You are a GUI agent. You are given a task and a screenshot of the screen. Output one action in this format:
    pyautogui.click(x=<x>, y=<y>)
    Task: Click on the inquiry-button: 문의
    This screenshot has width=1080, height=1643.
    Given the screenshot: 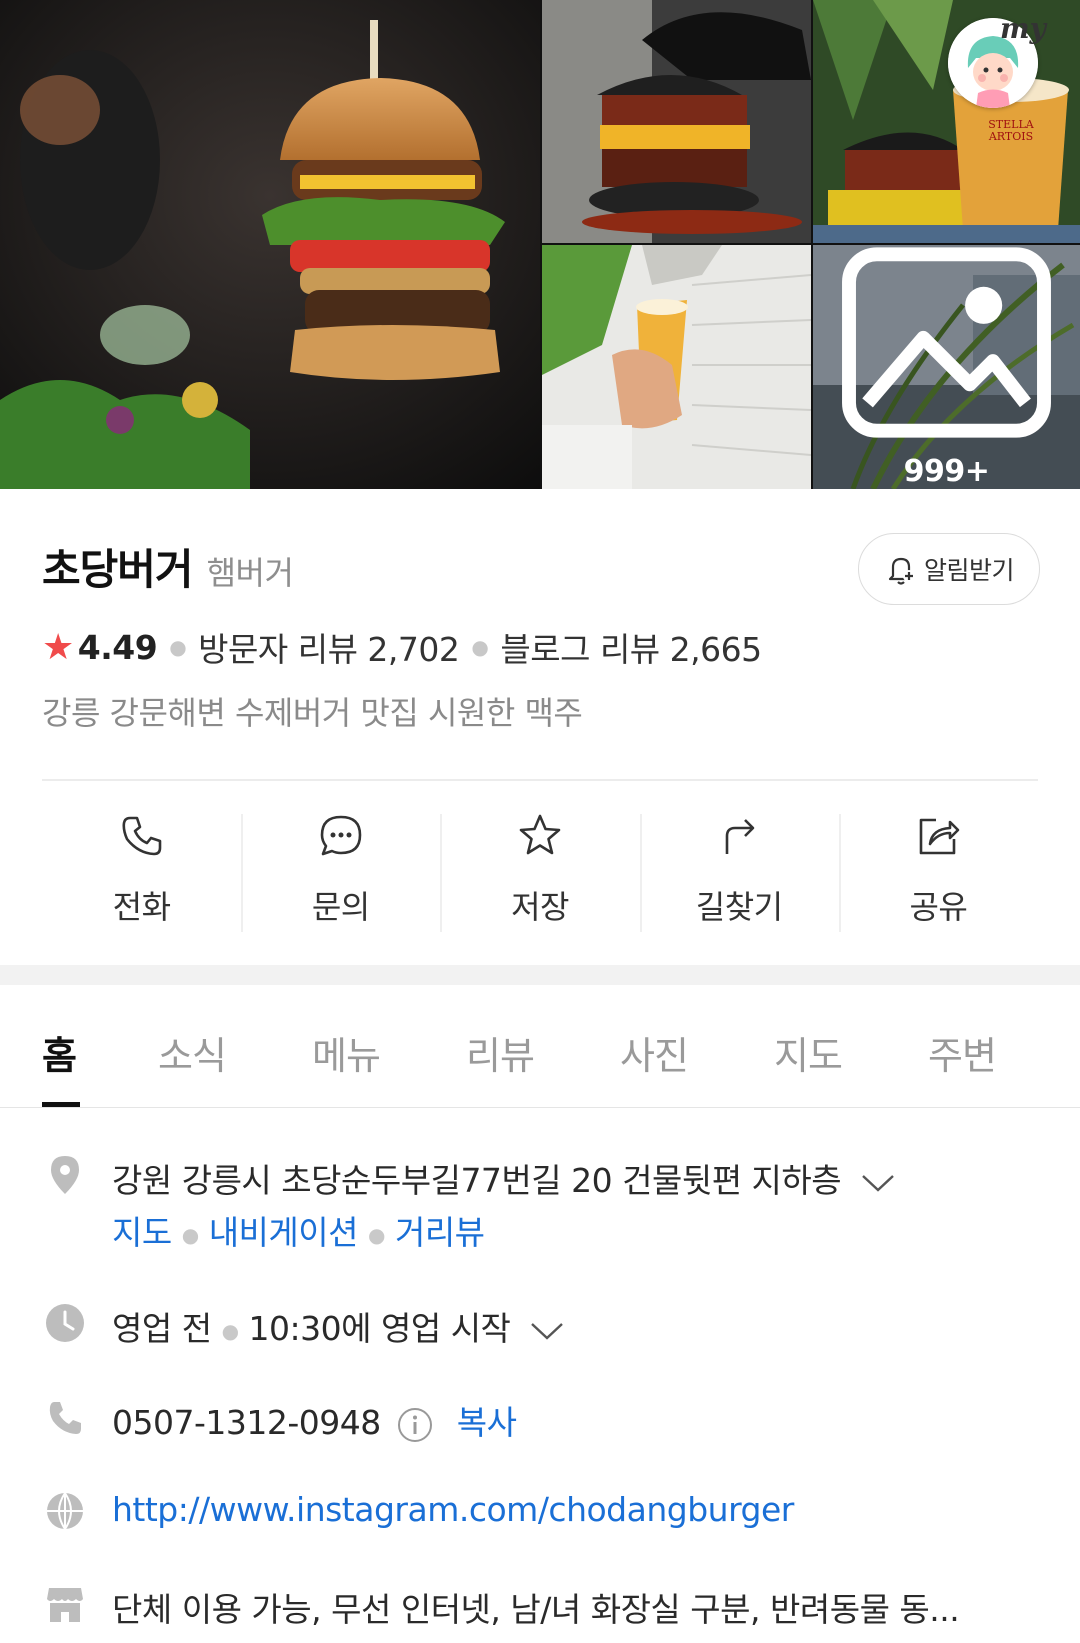 What is the action you would take?
    pyautogui.click(x=340, y=873)
    